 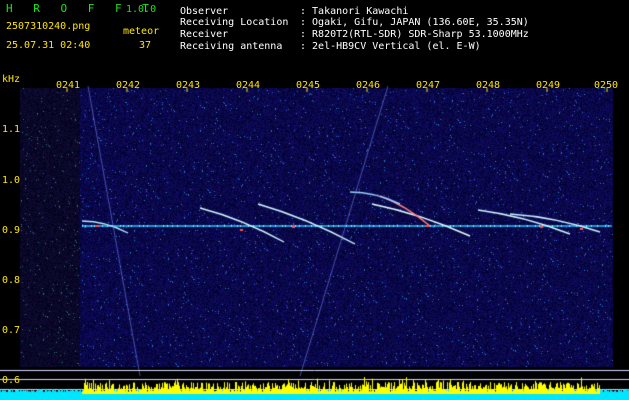 What do you see at coordinates (141, 31) in the screenshot?
I see `meteor-label: meteor` at bounding box center [141, 31].